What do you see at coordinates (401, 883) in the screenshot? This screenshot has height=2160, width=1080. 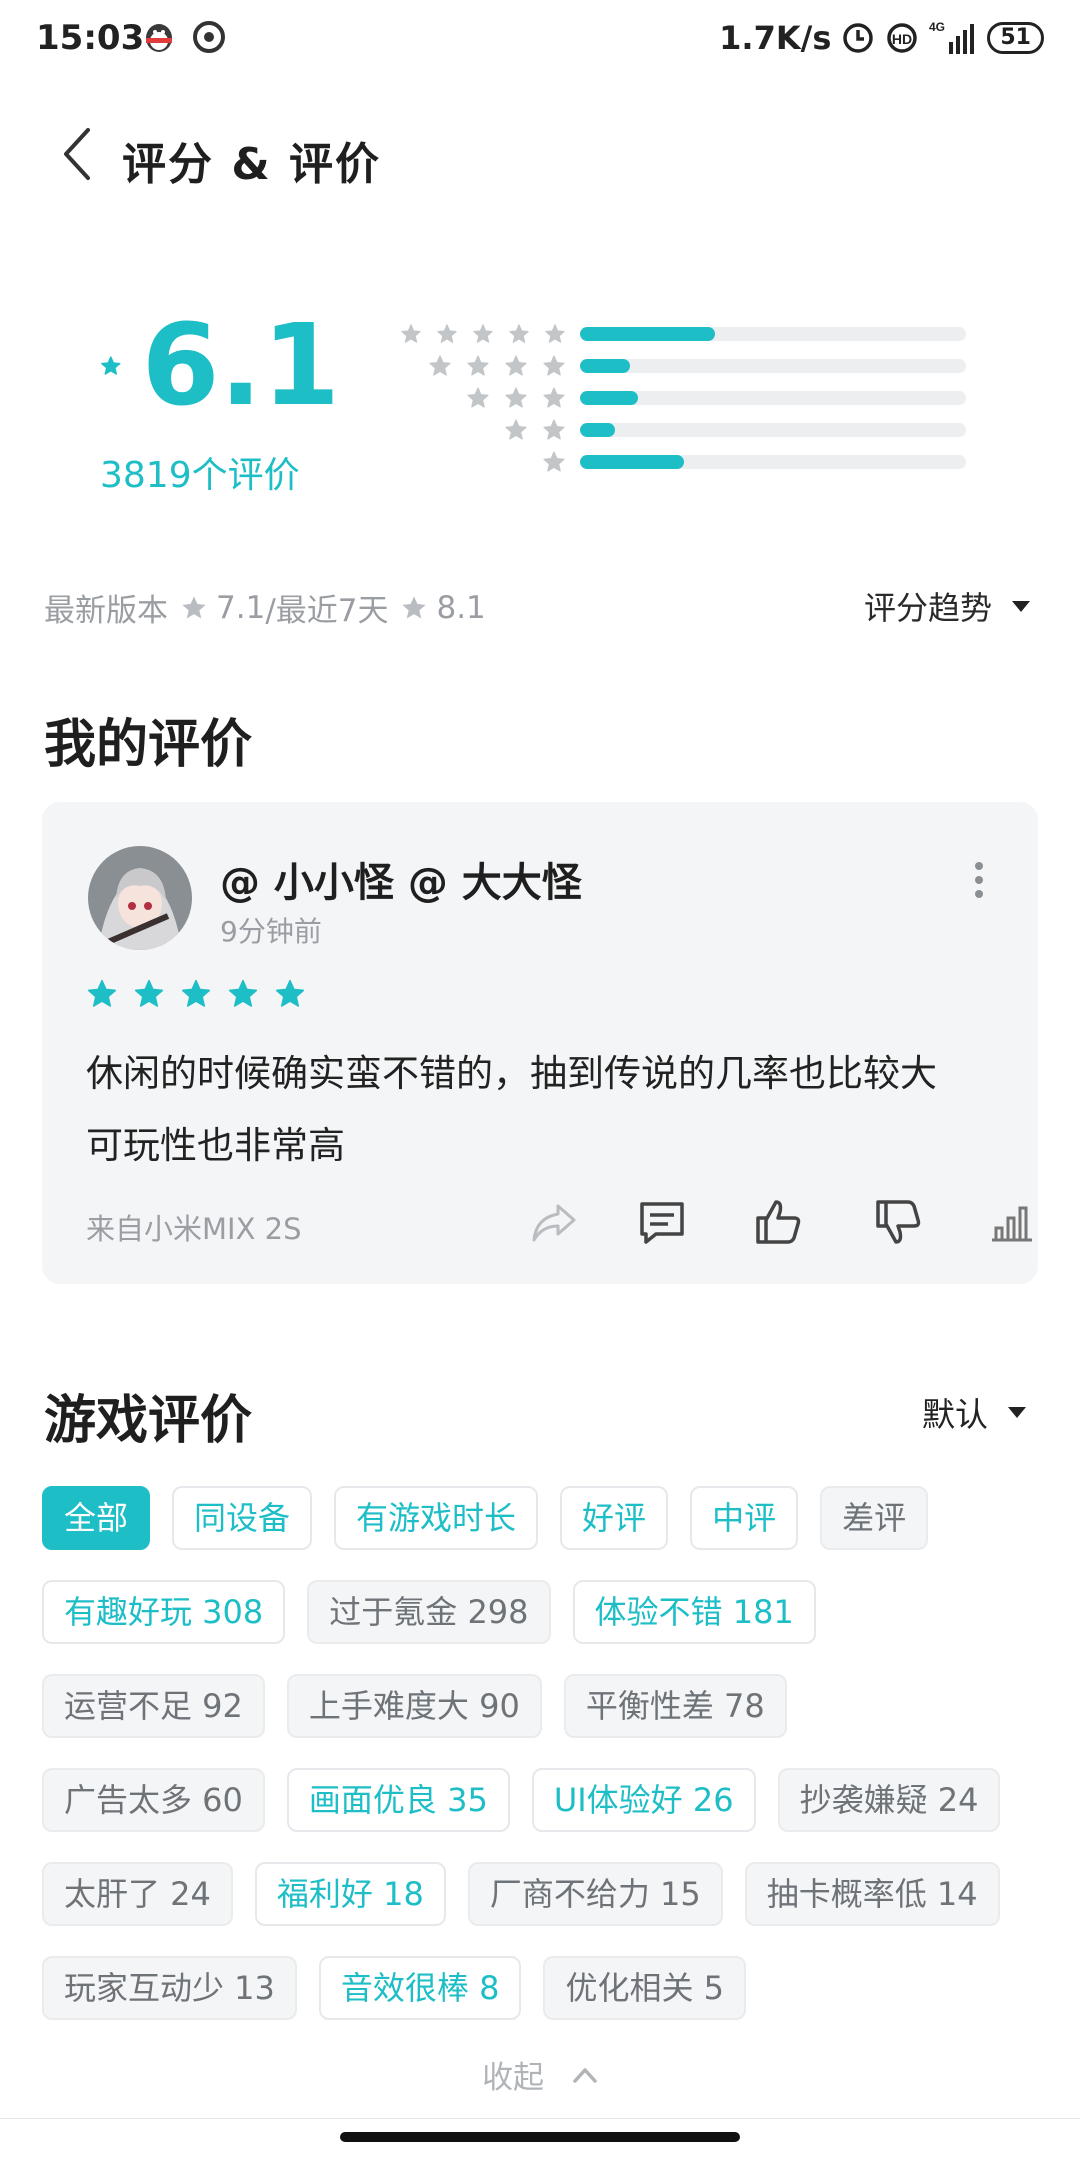 I see `reviewer-name: @ 小小怪 @ 大大怪` at bounding box center [401, 883].